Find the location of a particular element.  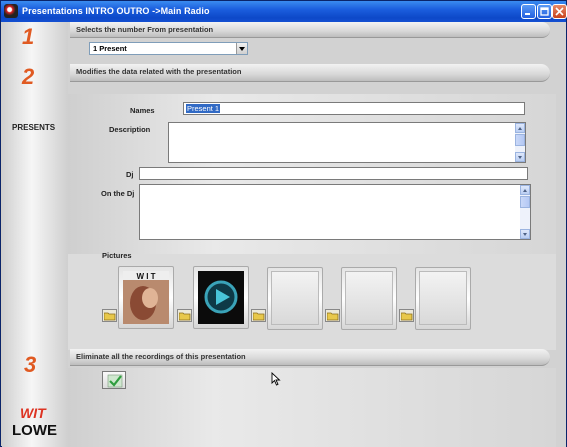

album-cover-text: W I T is located at coordinates (145, 276).